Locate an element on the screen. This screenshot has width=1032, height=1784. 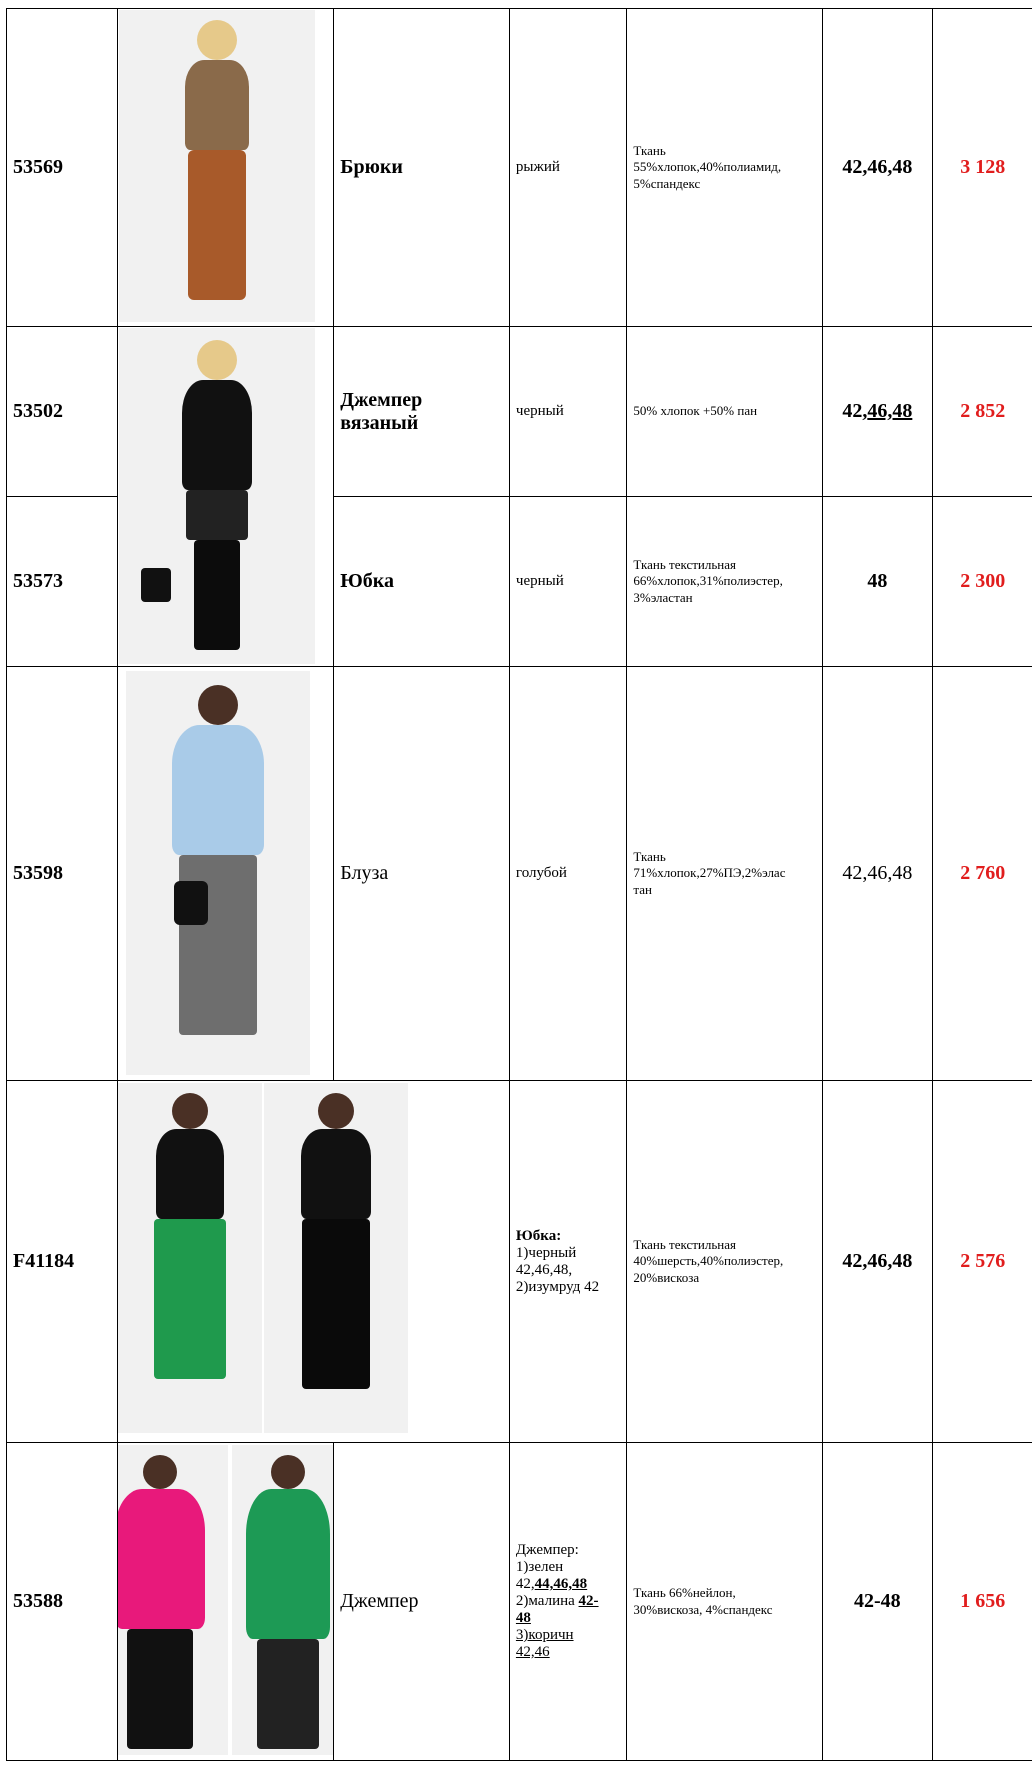
product-price: 1 656 is located at coordinates (981, 1601).